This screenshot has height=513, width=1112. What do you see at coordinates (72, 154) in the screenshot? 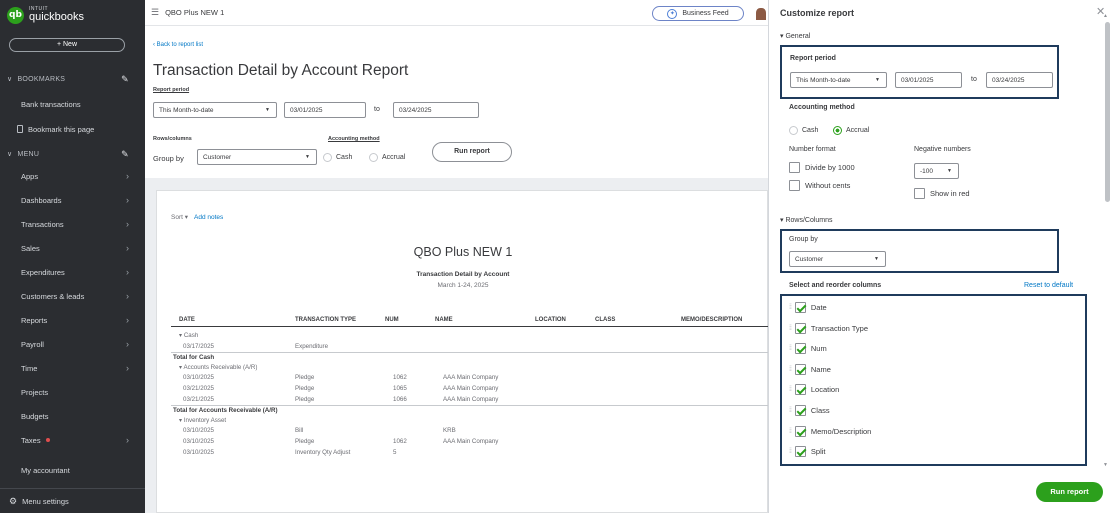
I see `menu-section: ∨ MENU ✎` at bounding box center [72, 154].